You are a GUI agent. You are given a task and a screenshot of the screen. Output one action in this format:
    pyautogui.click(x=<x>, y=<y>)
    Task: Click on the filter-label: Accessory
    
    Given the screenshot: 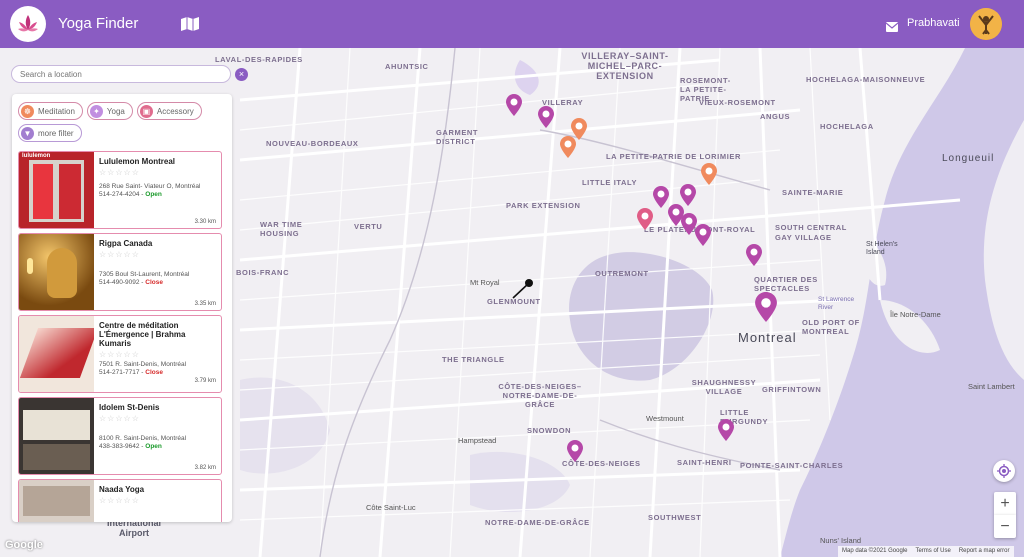 What is the action you would take?
    pyautogui.click(x=175, y=111)
    